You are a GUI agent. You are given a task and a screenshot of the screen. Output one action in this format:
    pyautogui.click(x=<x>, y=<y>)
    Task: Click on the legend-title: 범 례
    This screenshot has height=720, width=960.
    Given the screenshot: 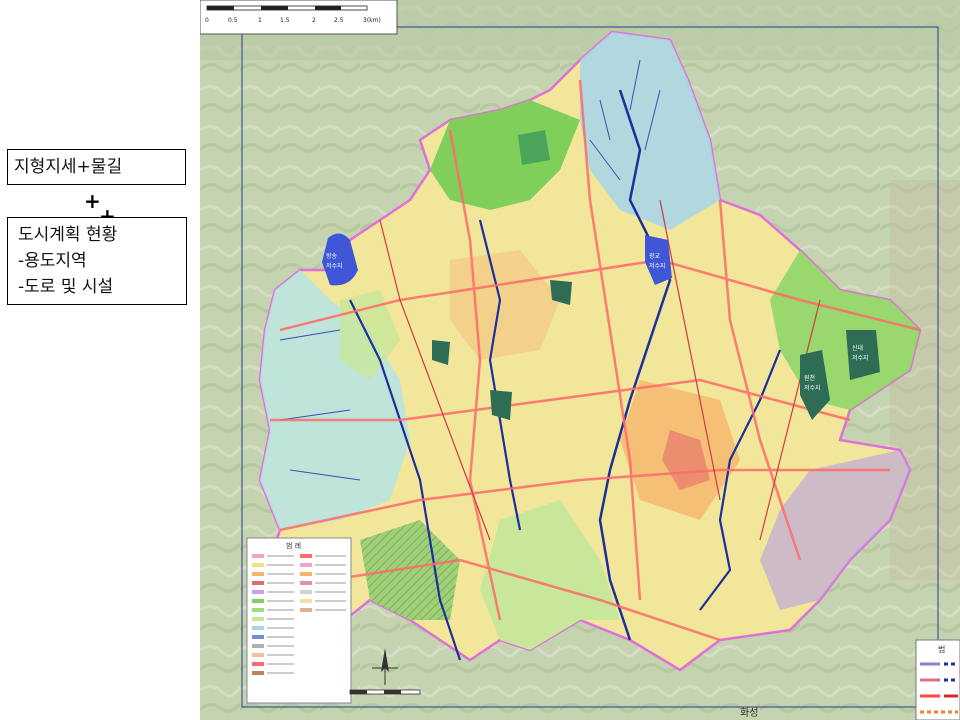 What is the action you would take?
    pyautogui.click(x=293, y=545)
    